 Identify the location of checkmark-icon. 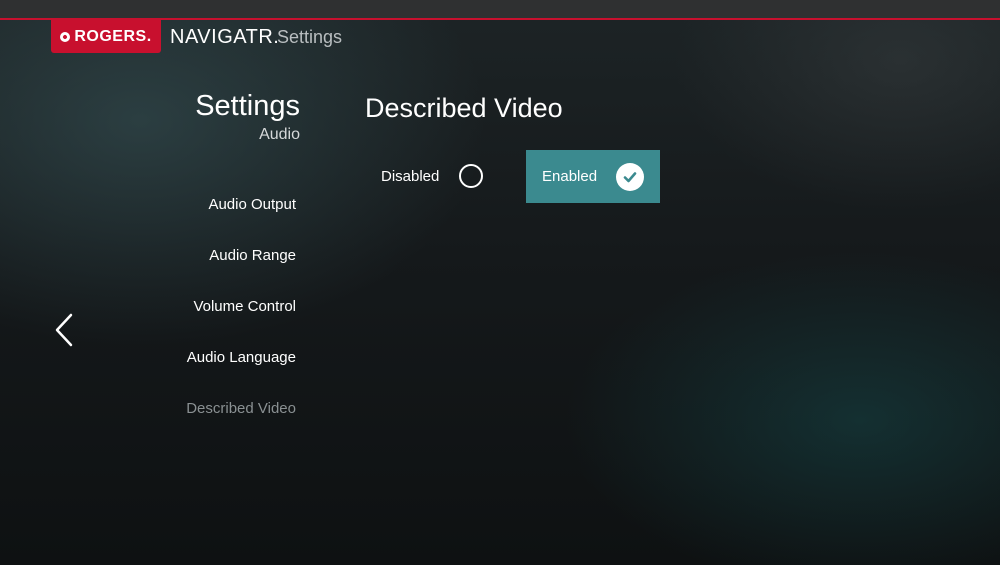
(630, 176).